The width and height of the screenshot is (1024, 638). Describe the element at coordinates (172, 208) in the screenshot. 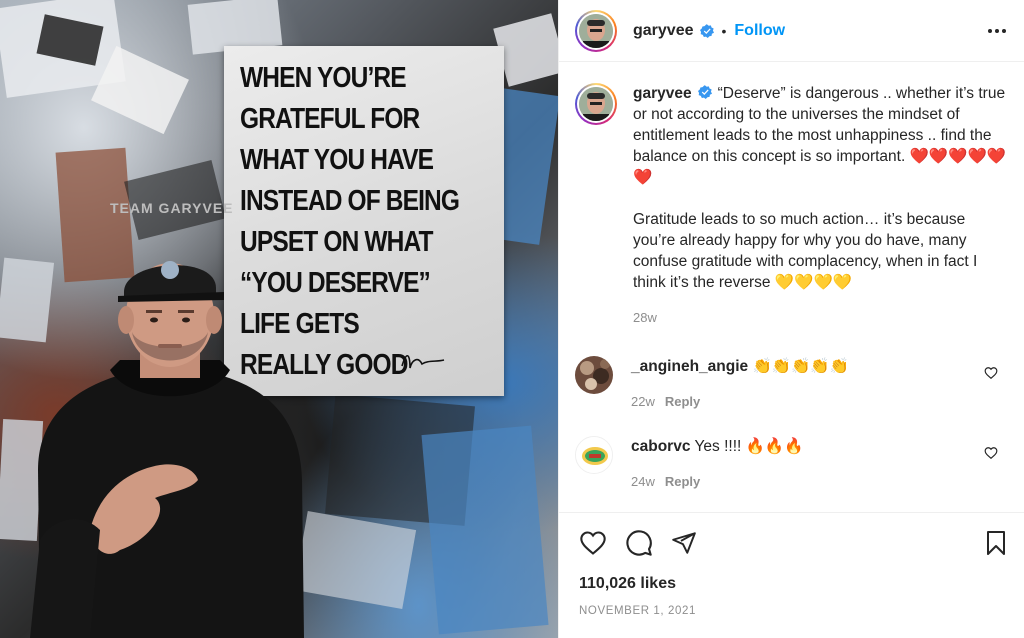

I see `shirt-text: TEAM GARYVEE` at that location.